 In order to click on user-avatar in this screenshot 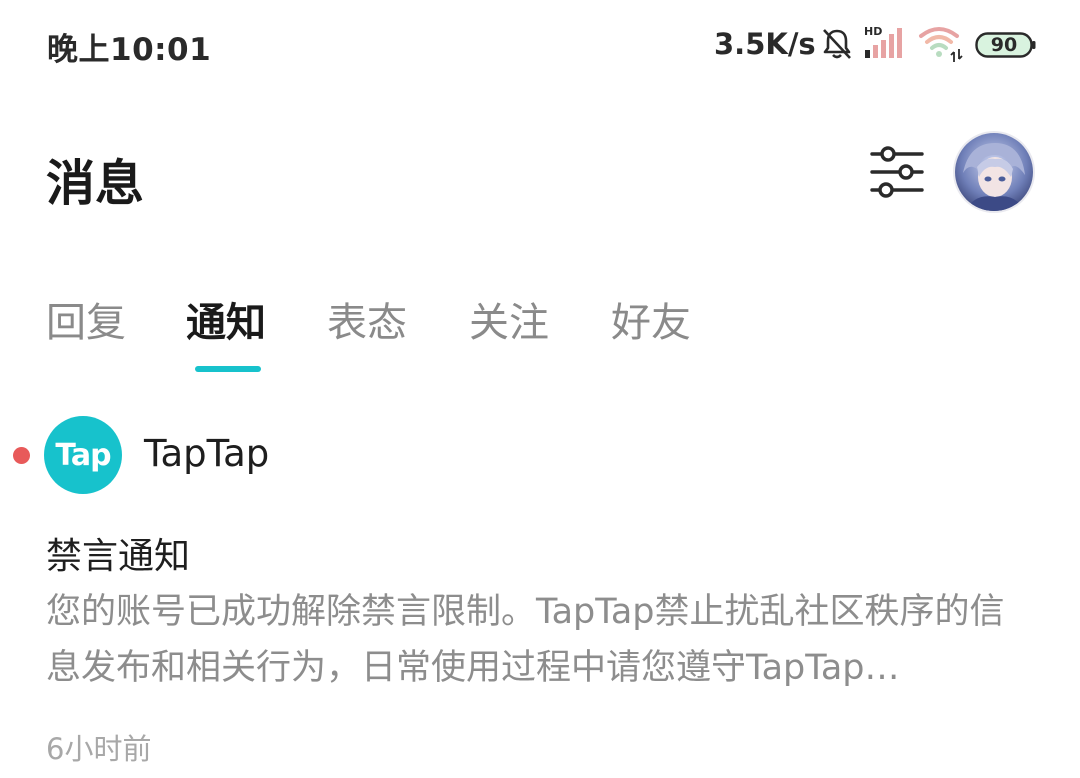, I will do `click(994, 172)`.